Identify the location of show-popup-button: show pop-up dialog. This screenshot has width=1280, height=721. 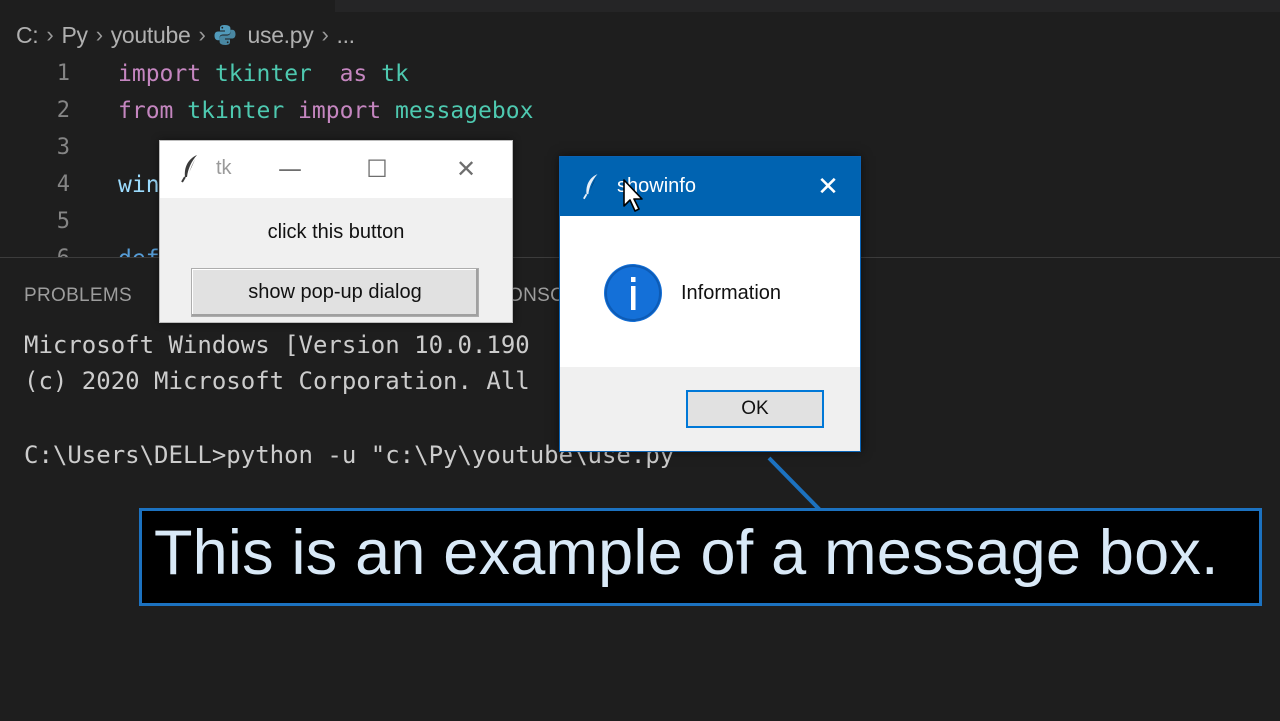
(335, 292).